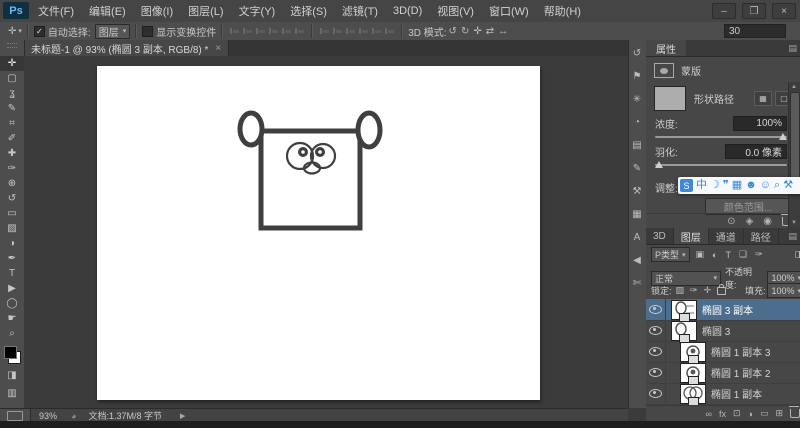  Describe the element at coordinates (750, 414) in the screenshot. I see `new-adjustment-layer-icon: ◑` at that location.